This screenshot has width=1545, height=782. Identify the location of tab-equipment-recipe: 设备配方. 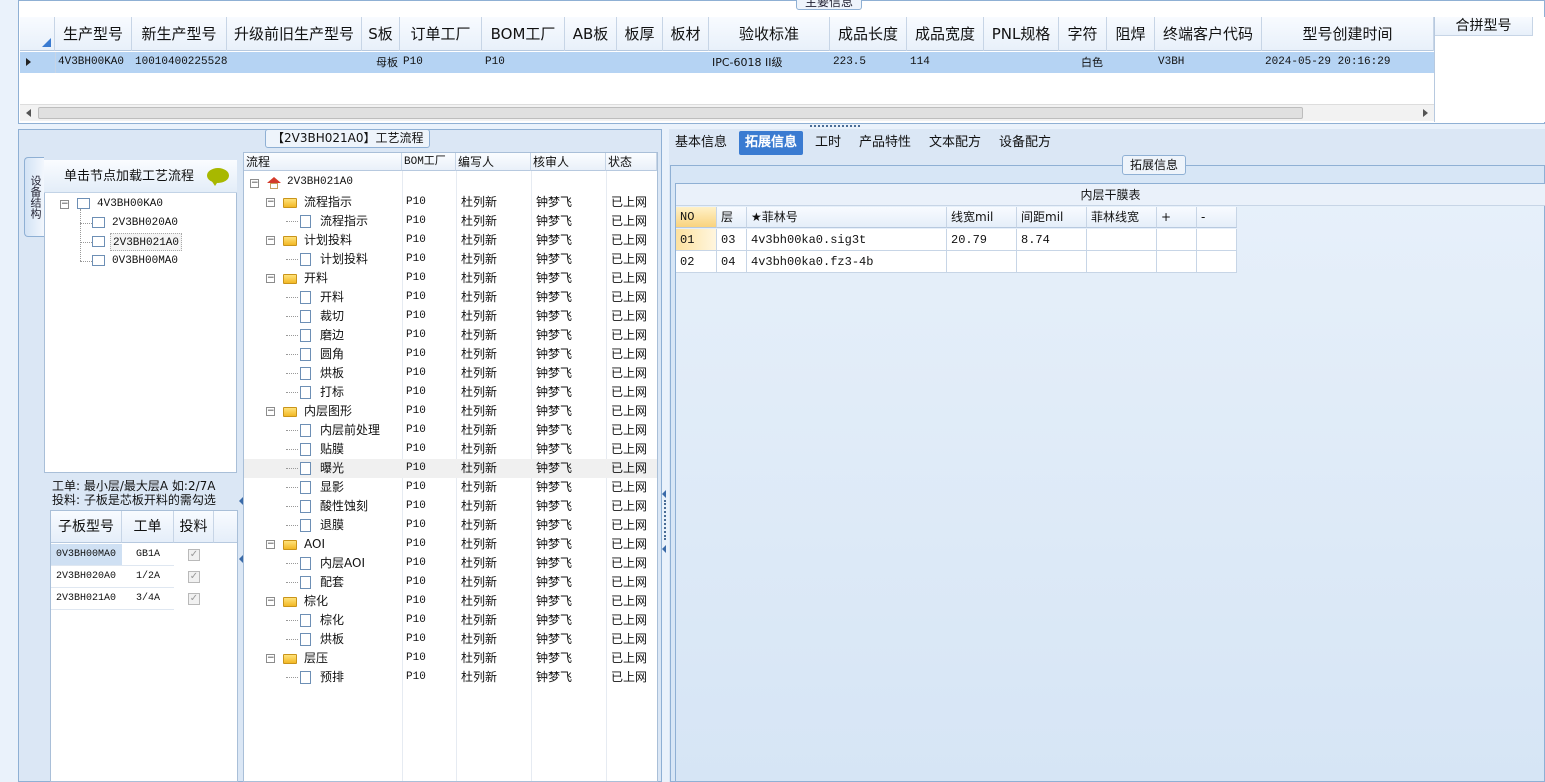
(1025, 143).